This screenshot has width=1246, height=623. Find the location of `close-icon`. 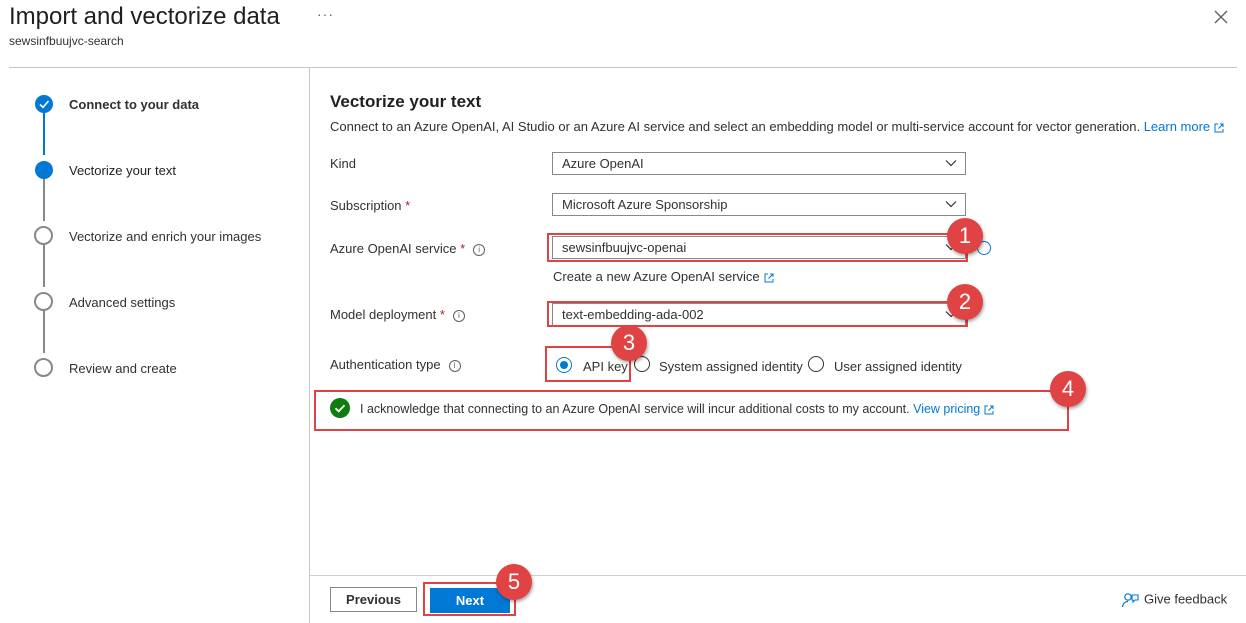

close-icon is located at coordinates (1221, 17).